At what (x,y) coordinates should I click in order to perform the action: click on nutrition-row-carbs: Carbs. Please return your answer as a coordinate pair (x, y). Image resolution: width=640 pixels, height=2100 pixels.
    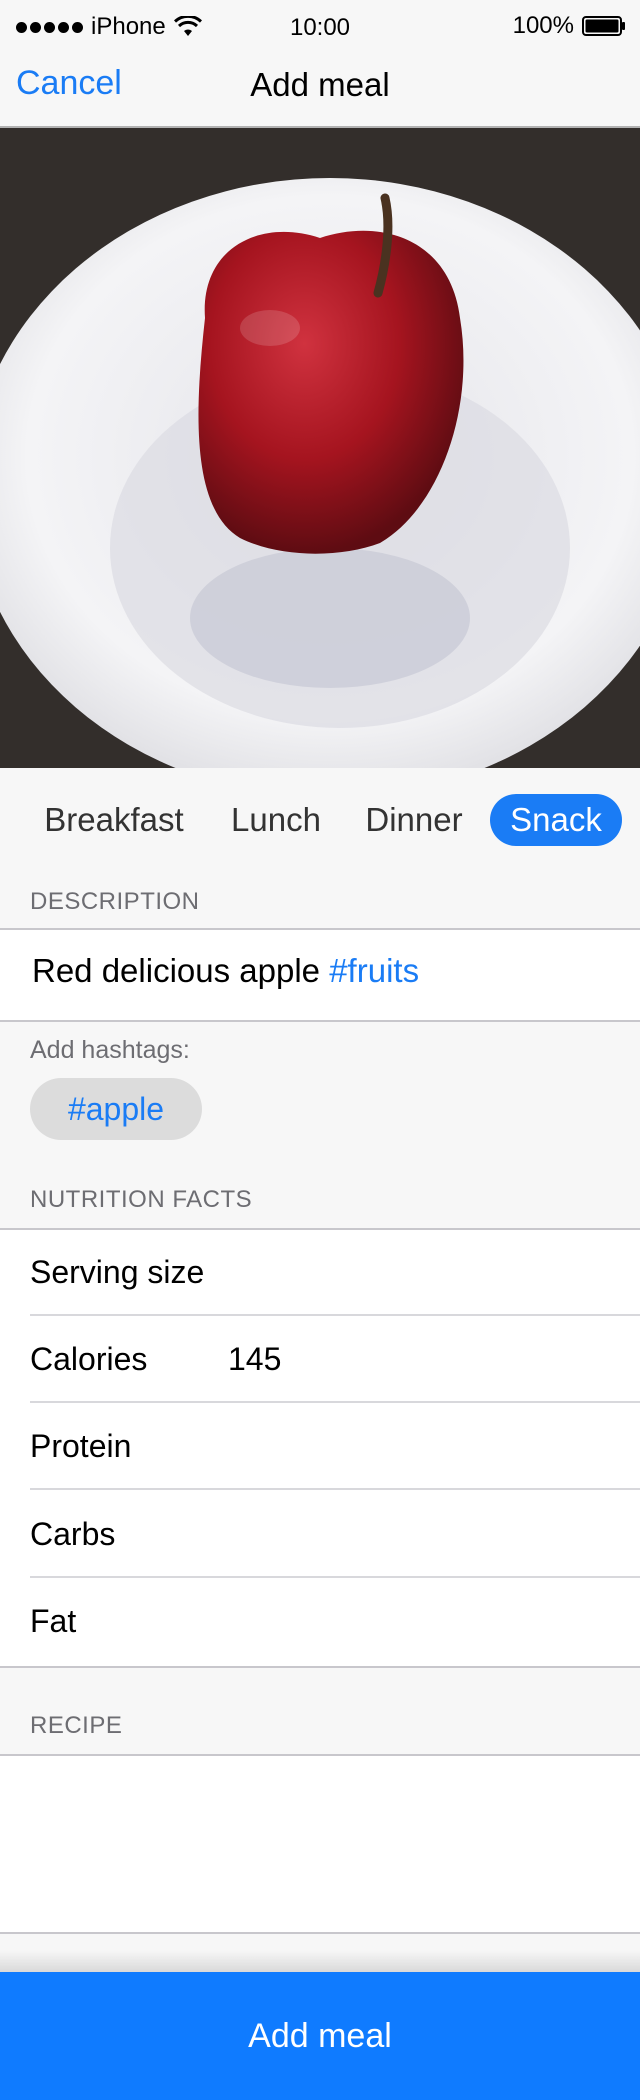
    Looking at the image, I should click on (320, 1535).